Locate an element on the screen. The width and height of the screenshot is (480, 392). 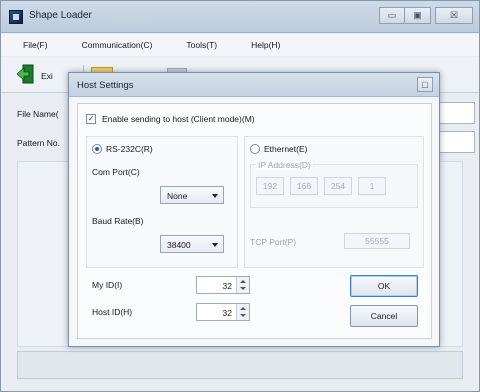
host-id-value: 32 is located at coordinates (227, 313).